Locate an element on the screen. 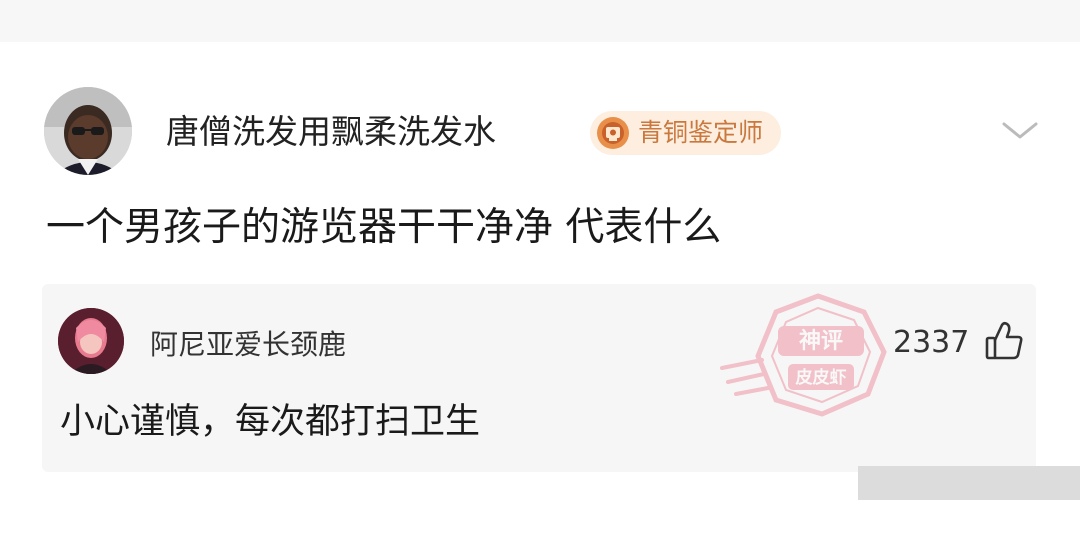  reply-avatar-image is located at coordinates (91, 341).